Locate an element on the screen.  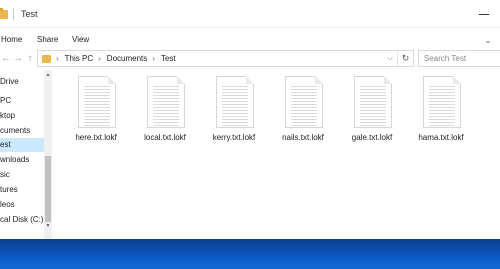
breadcrumb-test: Test is located at coordinates (168, 58).